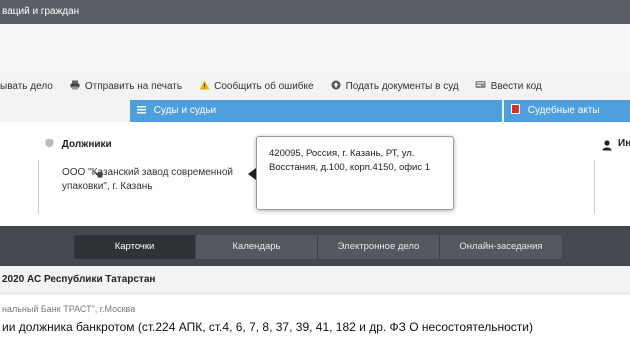  I want to click on header-band, so click(315, 48).